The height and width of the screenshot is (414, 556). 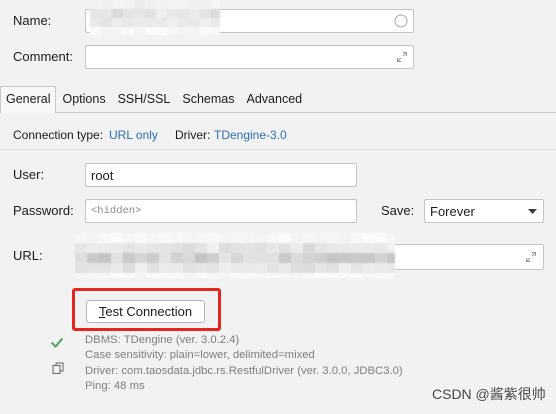 What do you see at coordinates (102, 175) in the screenshot?
I see `user-input-value: root` at bounding box center [102, 175].